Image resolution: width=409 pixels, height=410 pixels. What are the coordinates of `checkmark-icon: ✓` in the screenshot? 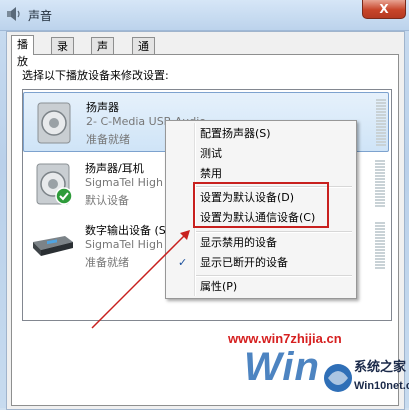 It's located at (183, 262).